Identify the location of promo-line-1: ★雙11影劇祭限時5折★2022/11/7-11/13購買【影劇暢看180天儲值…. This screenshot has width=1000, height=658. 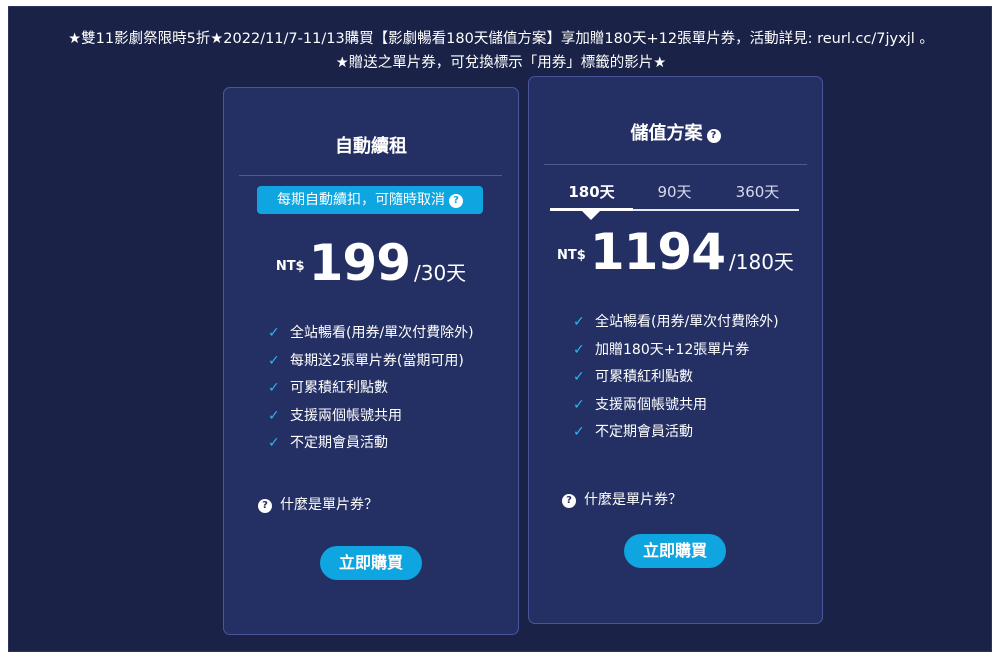
(501, 39).